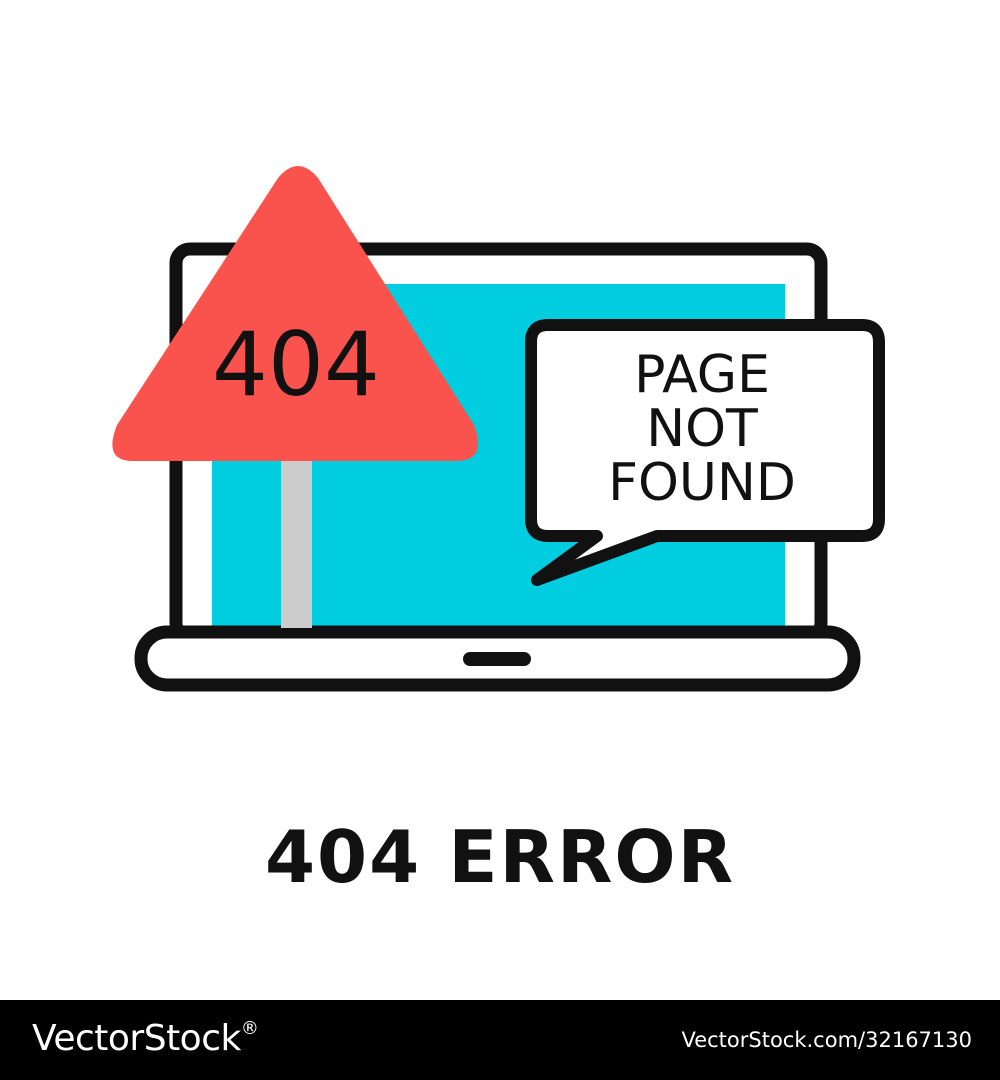 This screenshot has height=1080, width=1000. I want to click on brand-name: VectorStock, so click(136, 1038).